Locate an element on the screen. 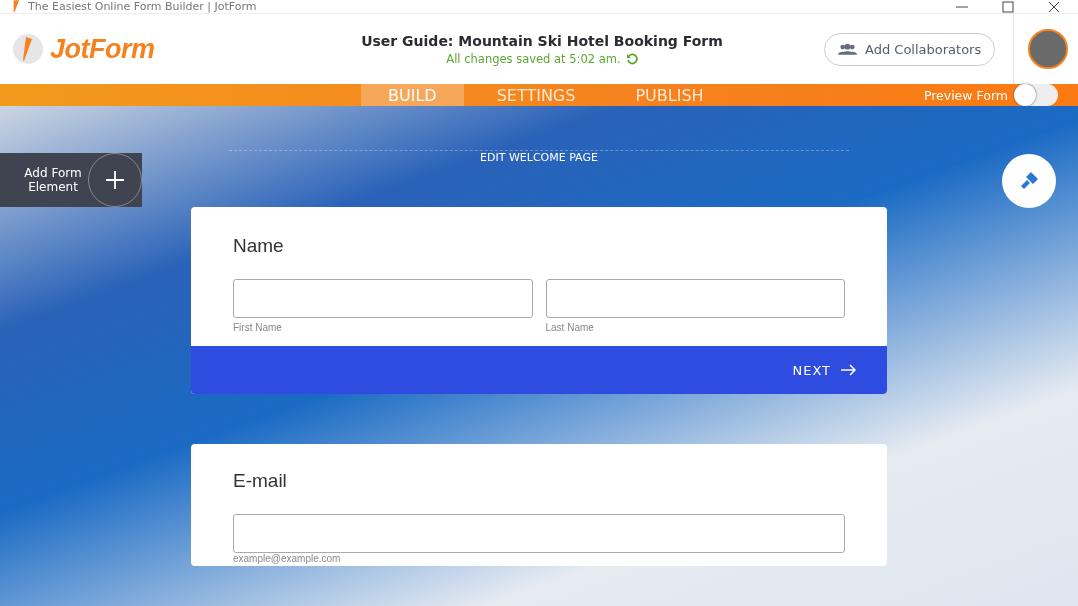  save-status: All changes saved at 5:02 am. is located at coordinates (533, 58).